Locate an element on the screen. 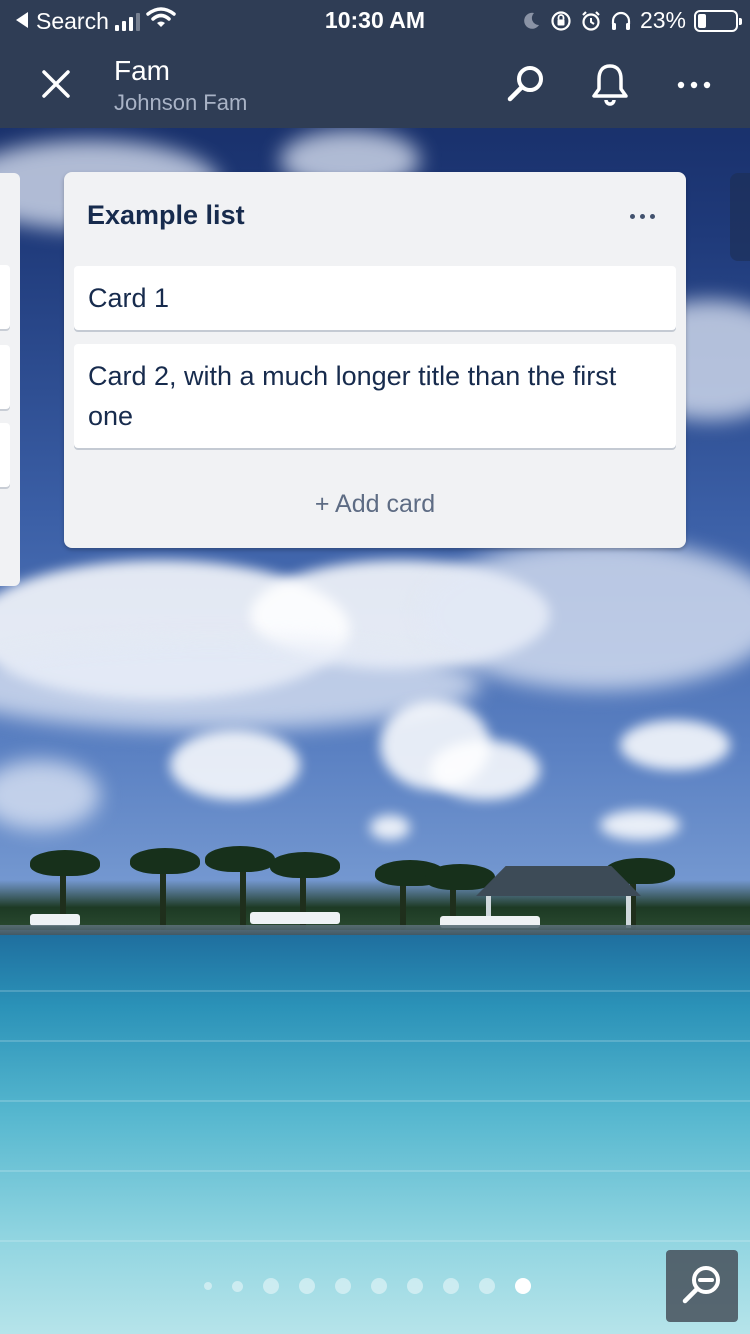  more-icon is located at coordinates (694, 86).